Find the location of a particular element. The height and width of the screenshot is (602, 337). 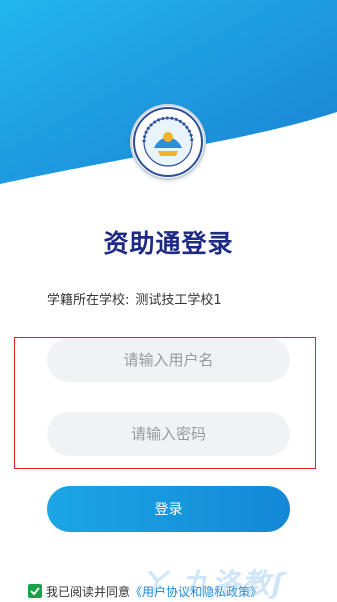

username-input is located at coordinates (168, 360).